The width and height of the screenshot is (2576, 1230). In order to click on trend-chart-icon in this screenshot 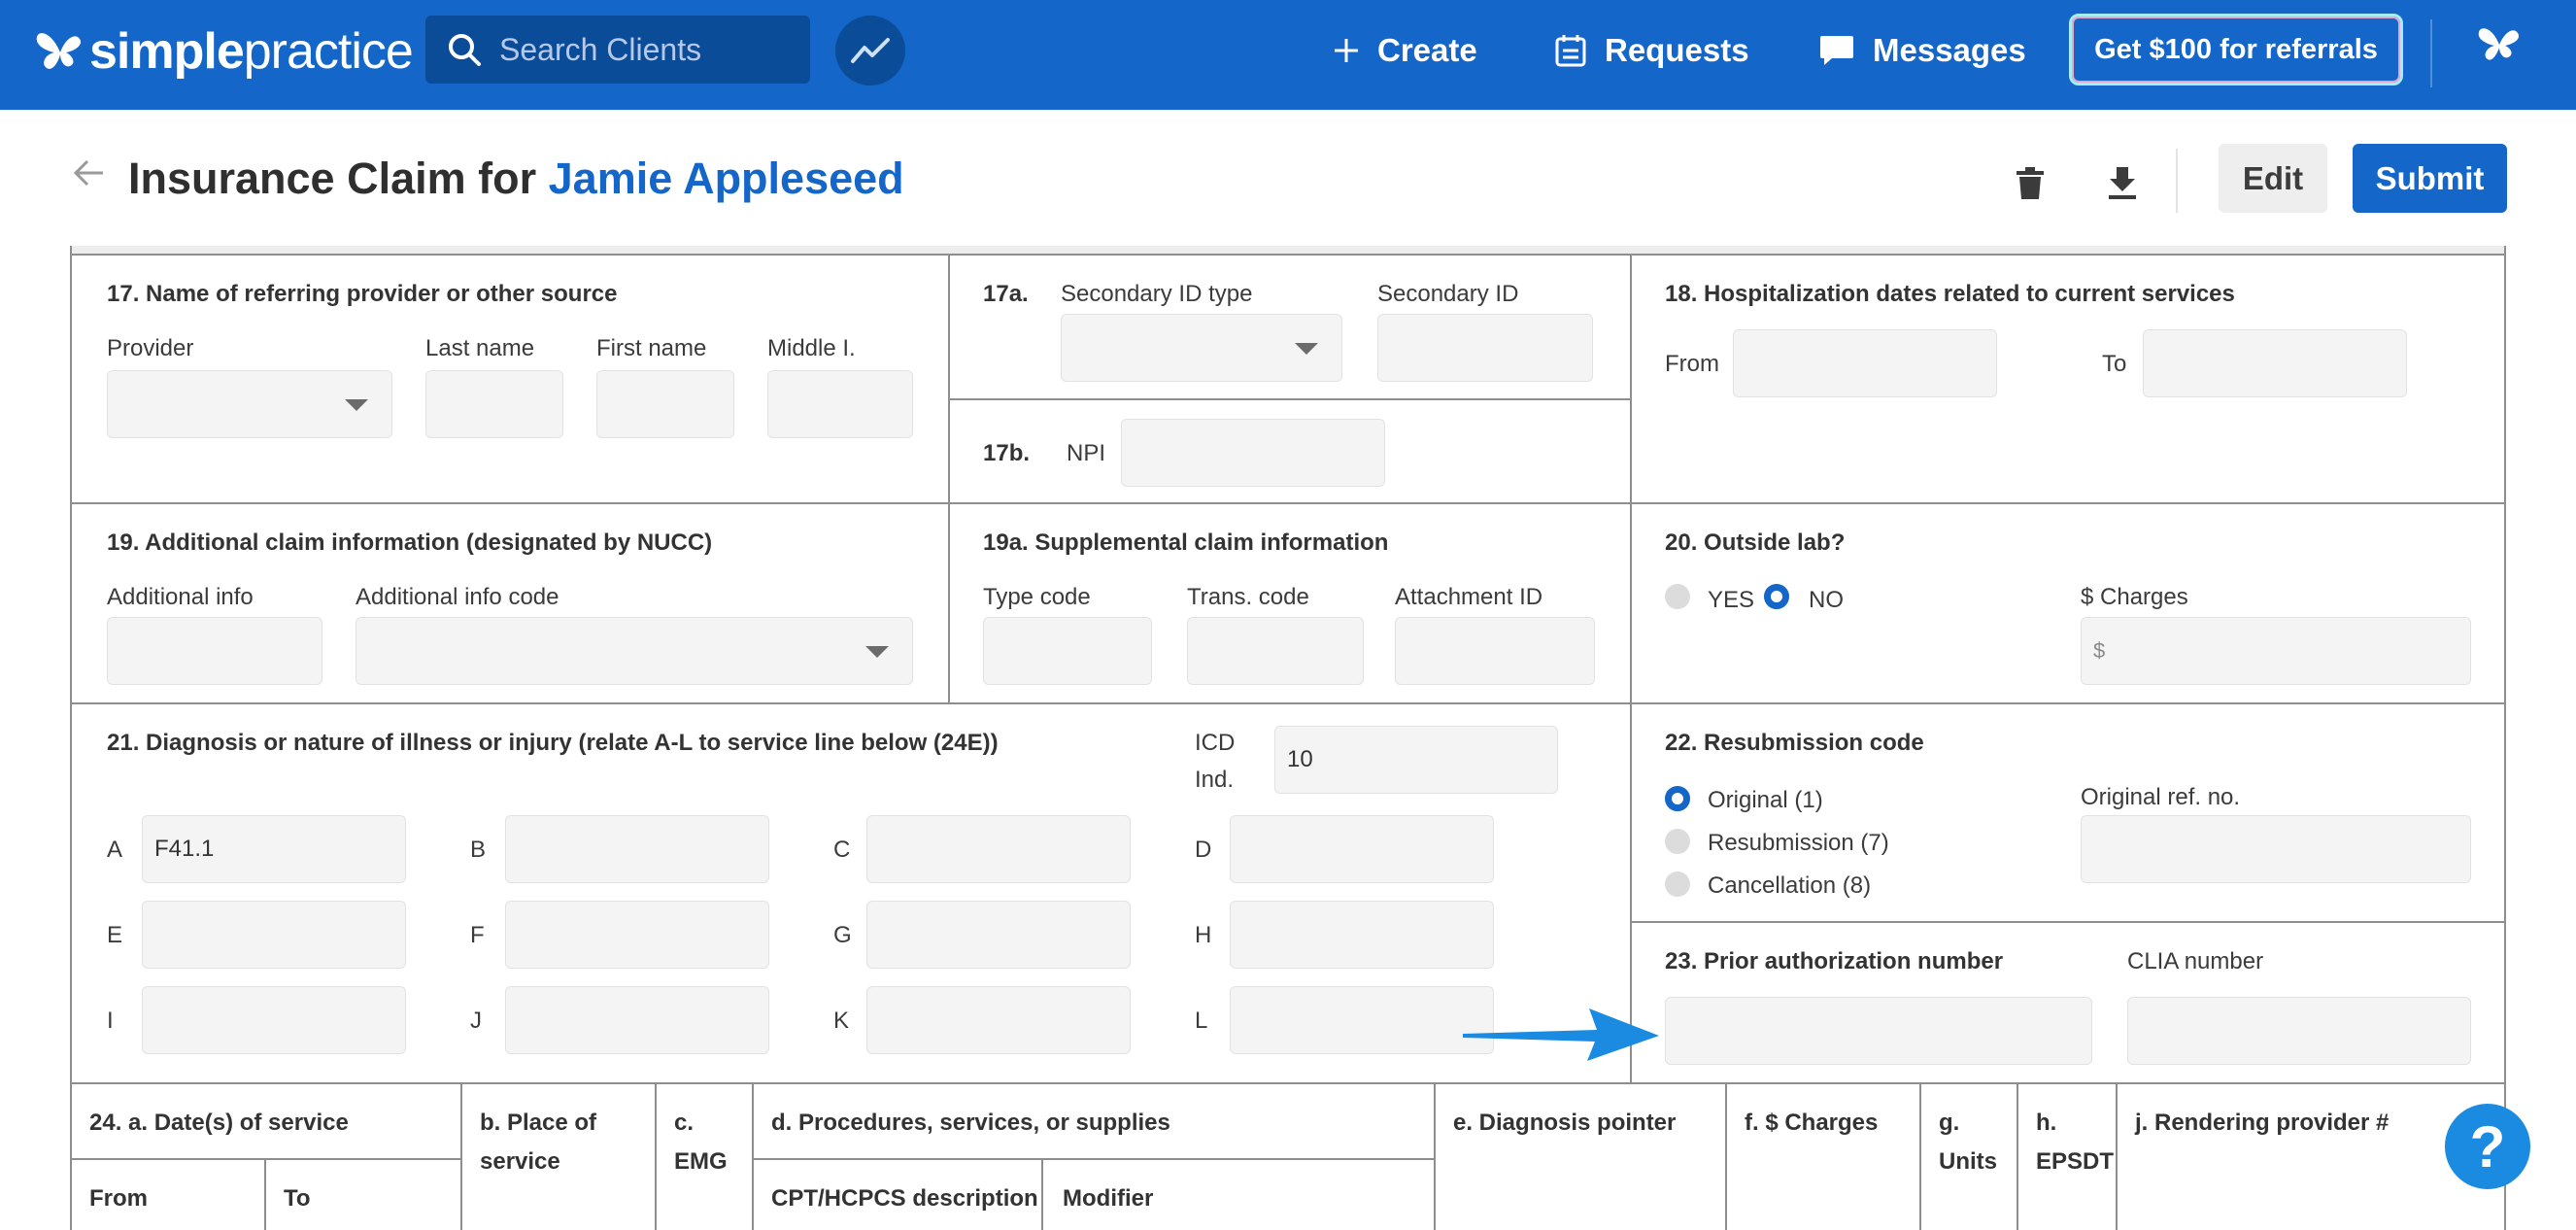, I will do `click(870, 50)`.